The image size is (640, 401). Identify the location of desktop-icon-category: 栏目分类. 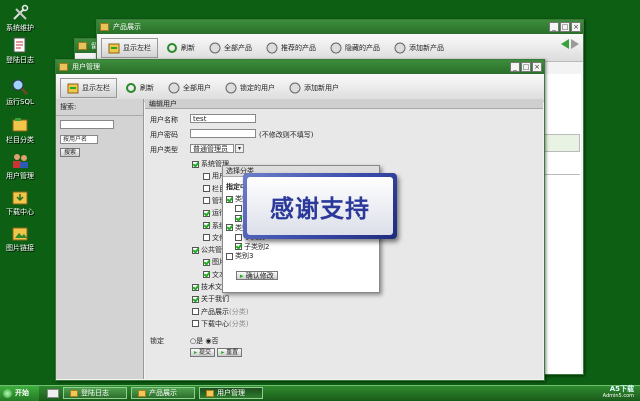
(20, 130).